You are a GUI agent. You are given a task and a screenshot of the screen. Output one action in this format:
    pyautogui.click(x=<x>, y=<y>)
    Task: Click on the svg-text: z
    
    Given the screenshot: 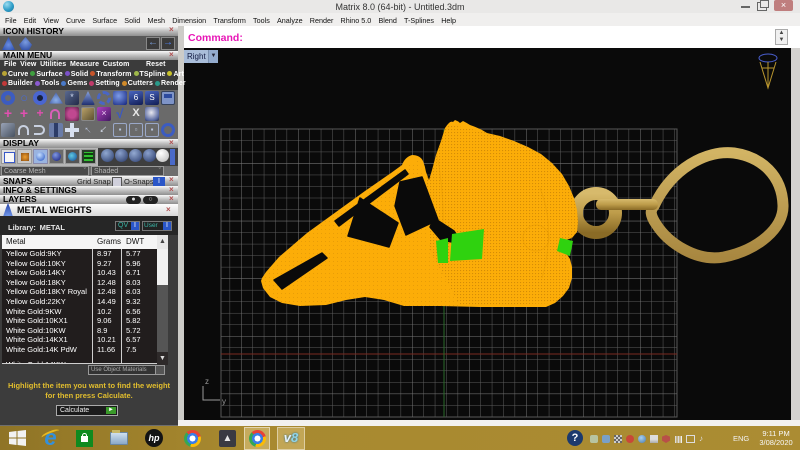 What is the action you would take?
    pyautogui.click(x=207, y=381)
    